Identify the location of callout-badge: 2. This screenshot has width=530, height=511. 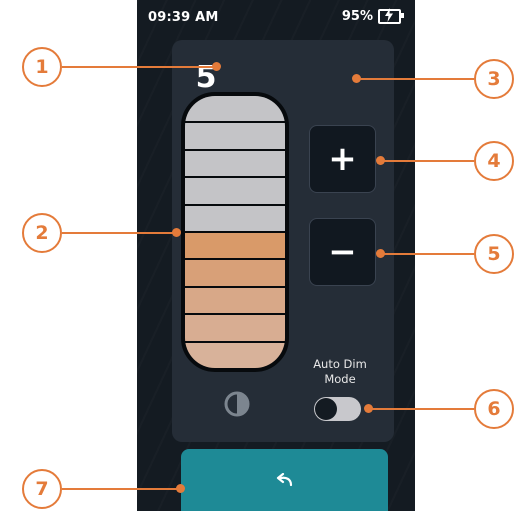
(42, 233).